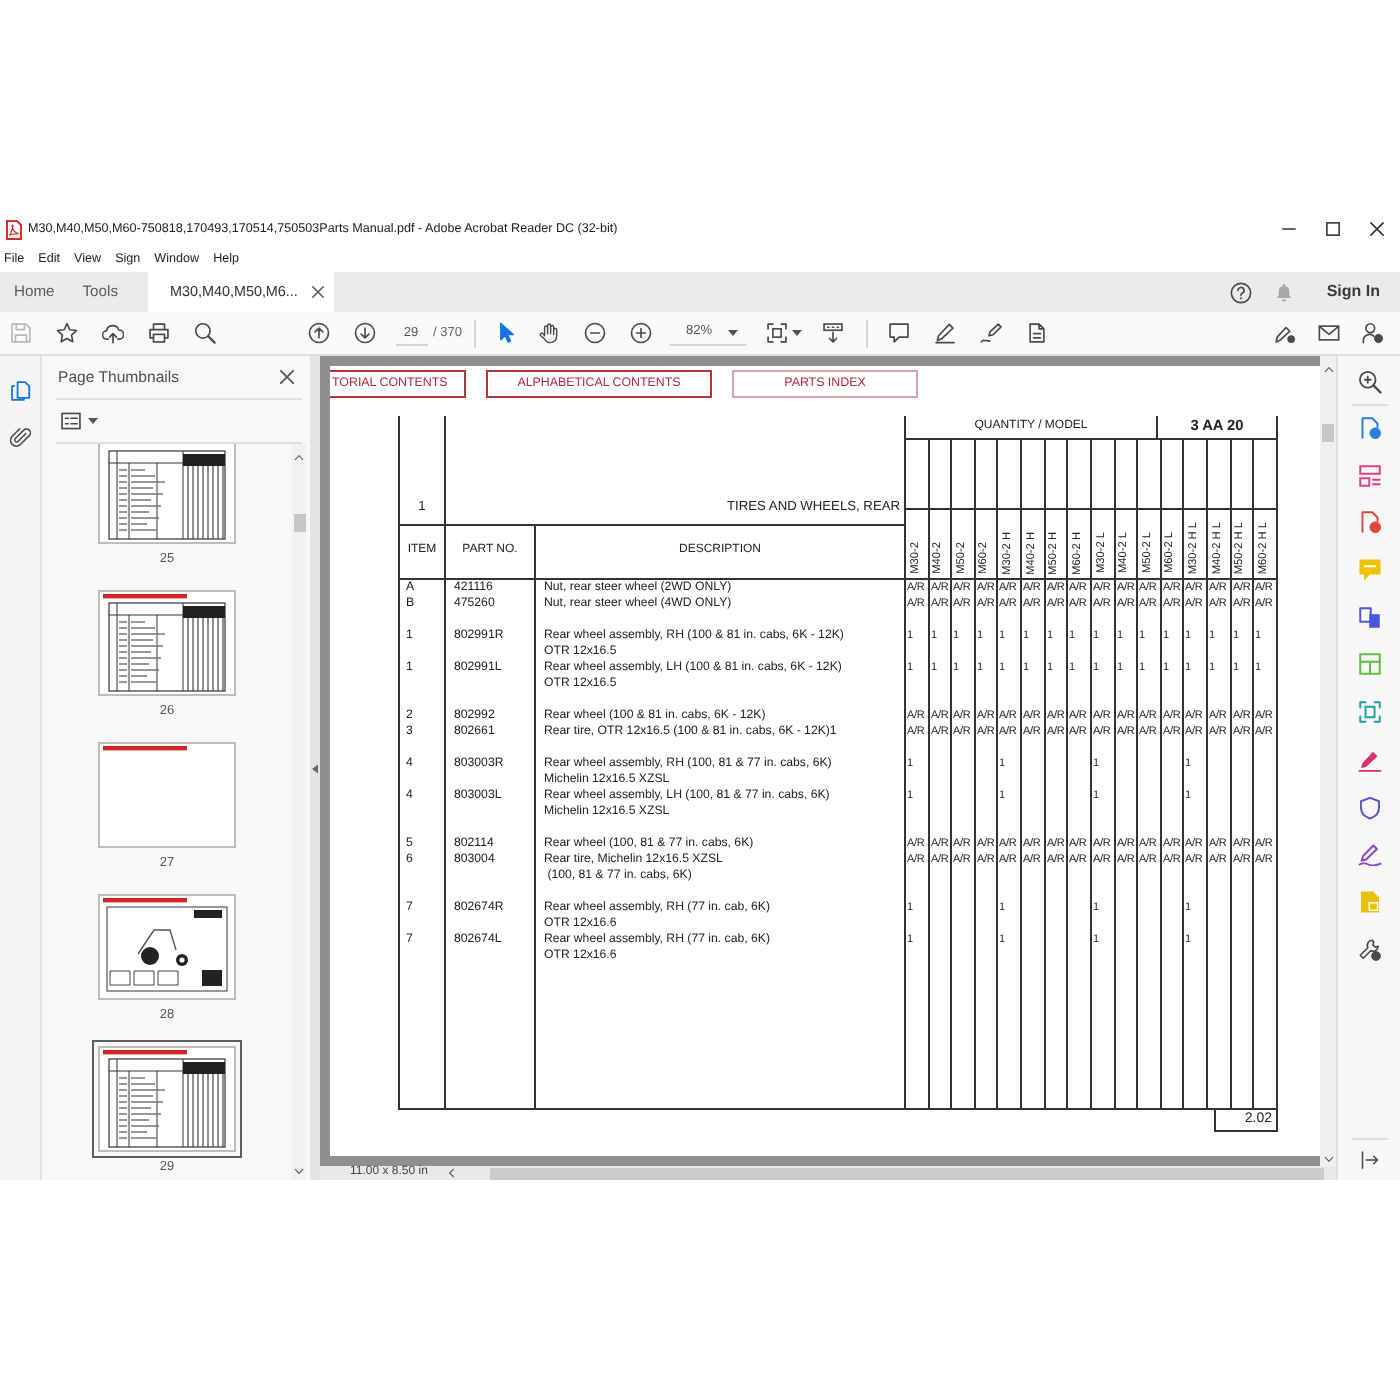  Describe the element at coordinates (112, 333) in the screenshot. I see `upload-icon` at that location.